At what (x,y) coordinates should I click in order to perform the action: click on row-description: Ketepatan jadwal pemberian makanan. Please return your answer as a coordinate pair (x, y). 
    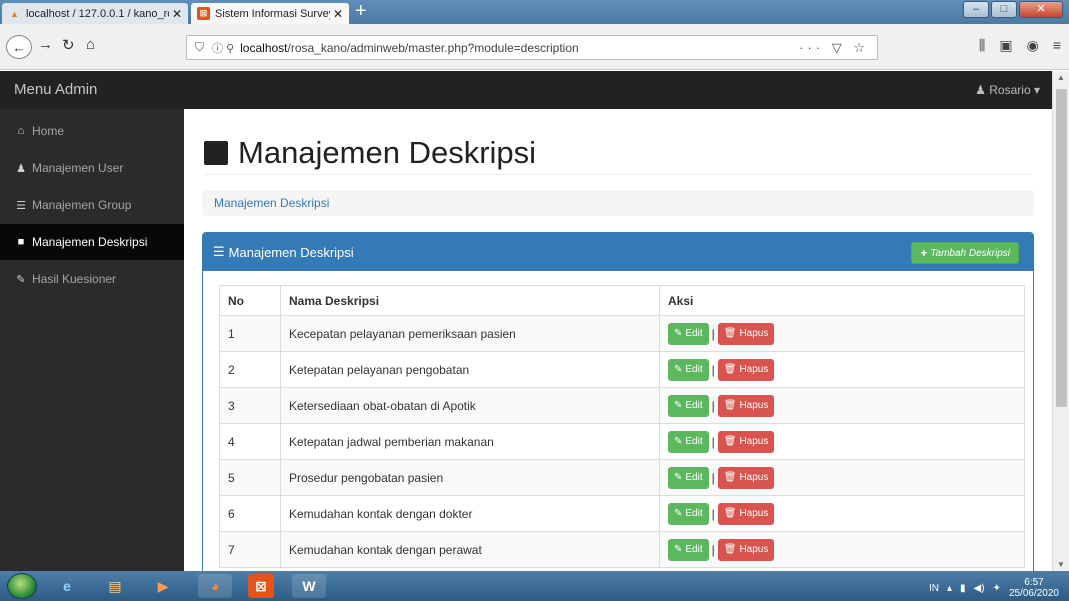
    Looking at the image, I should click on (470, 441).